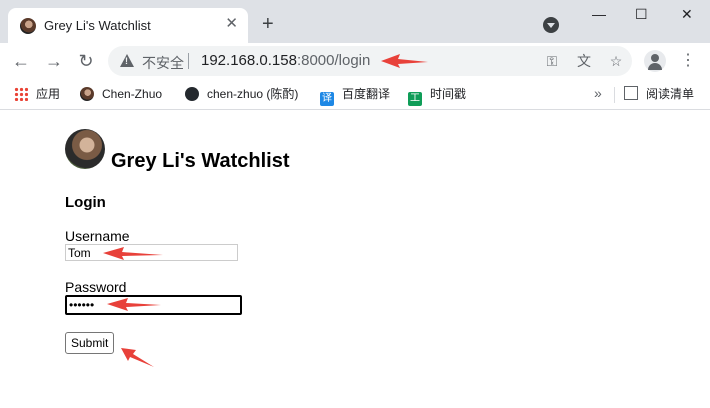 The height and width of the screenshot is (408, 710). What do you see at coordinates (552, 61) in the screenshot?
I see `key-icon: ⚿` at bounding box center [552, 61].